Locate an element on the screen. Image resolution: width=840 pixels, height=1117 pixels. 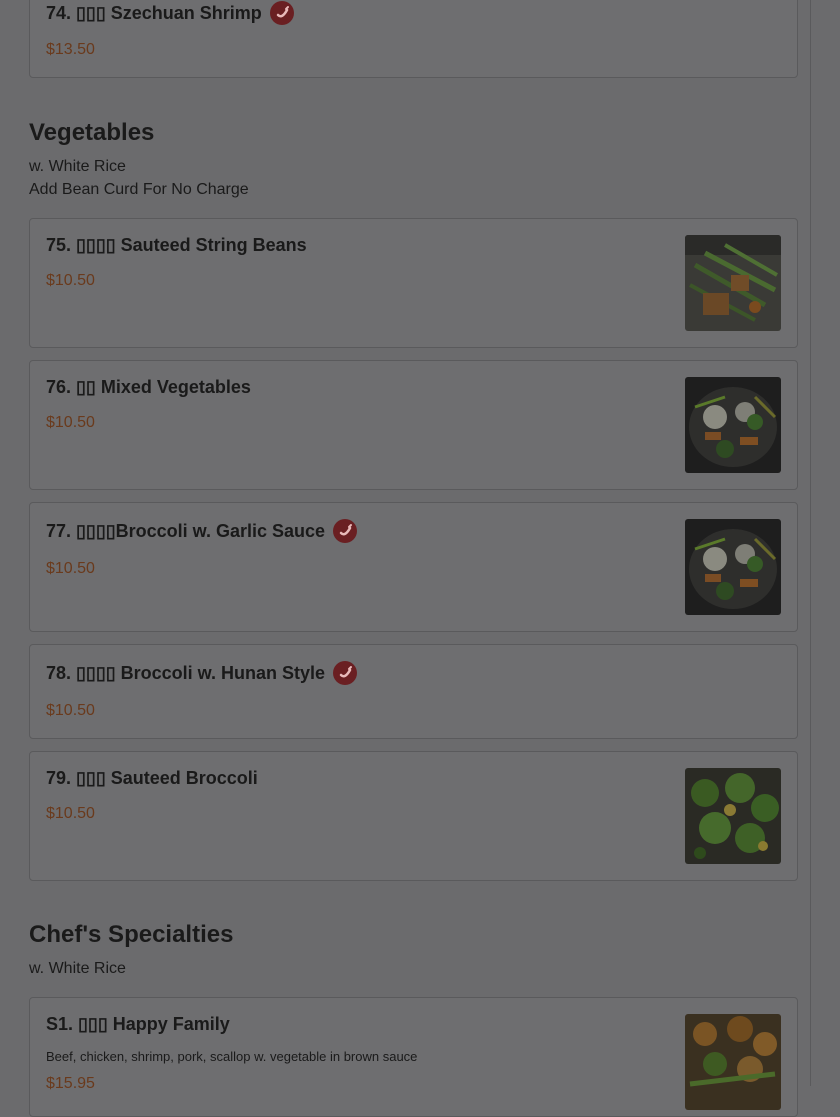
broccoli-garlic-photo is located at coordinates (733, 567).